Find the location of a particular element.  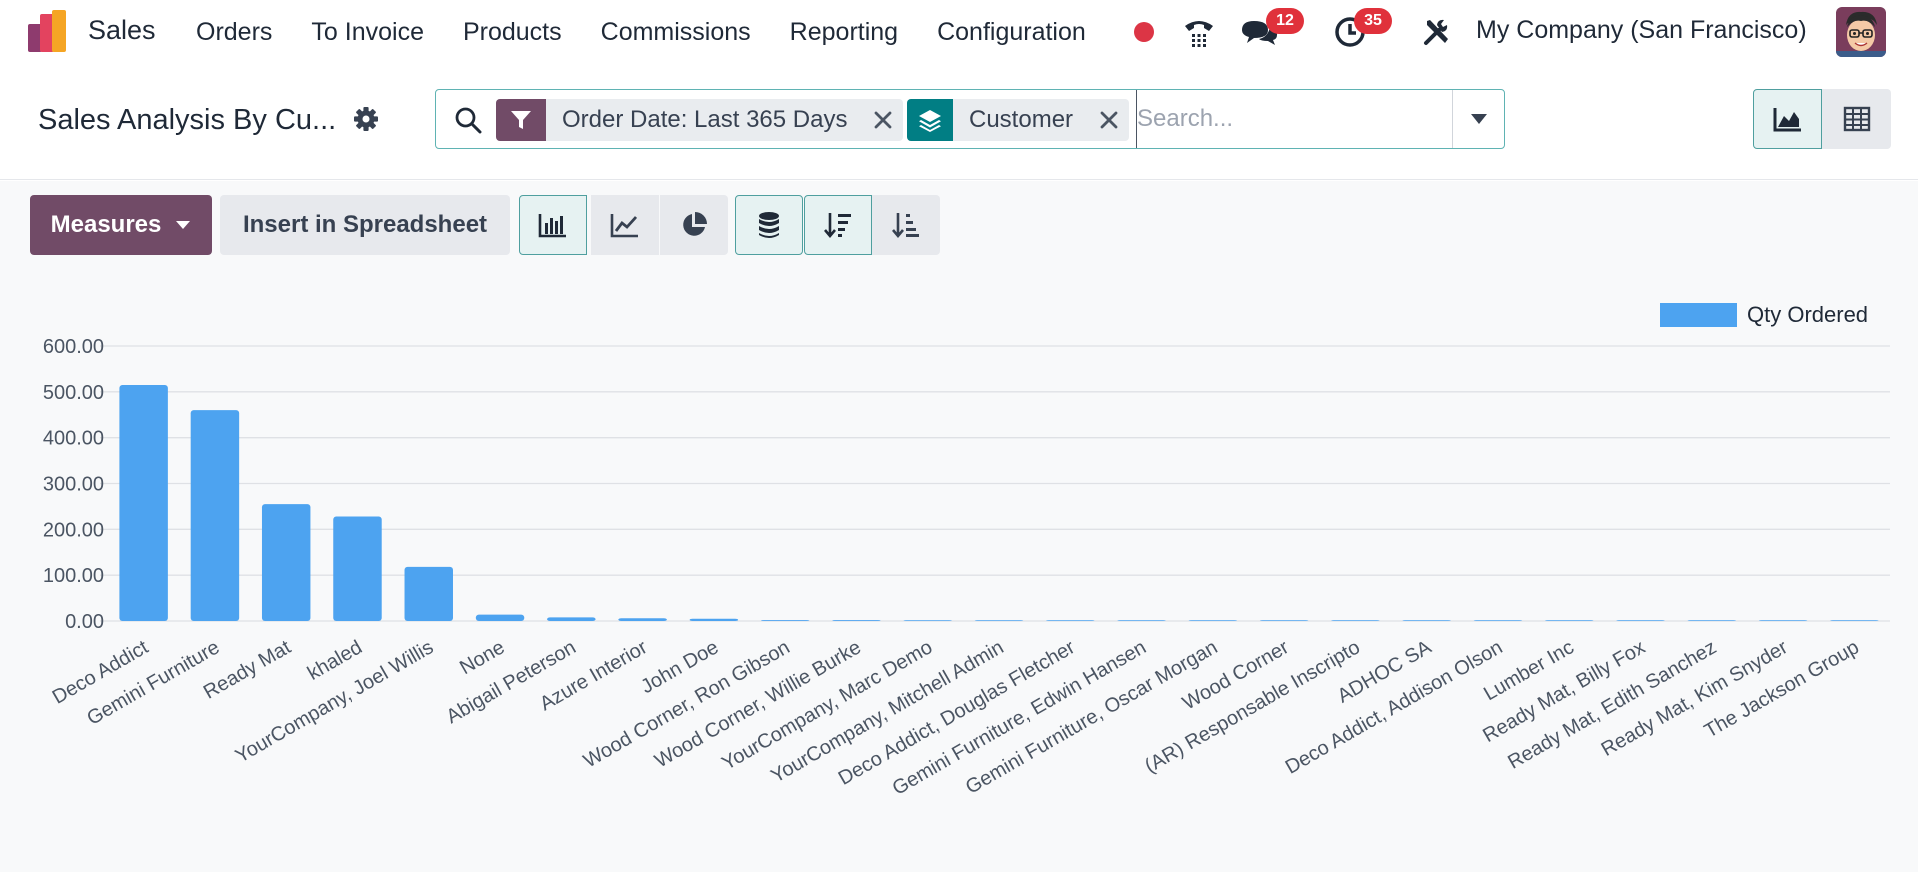

app-name: Sales is located at coordinates (122, 30).